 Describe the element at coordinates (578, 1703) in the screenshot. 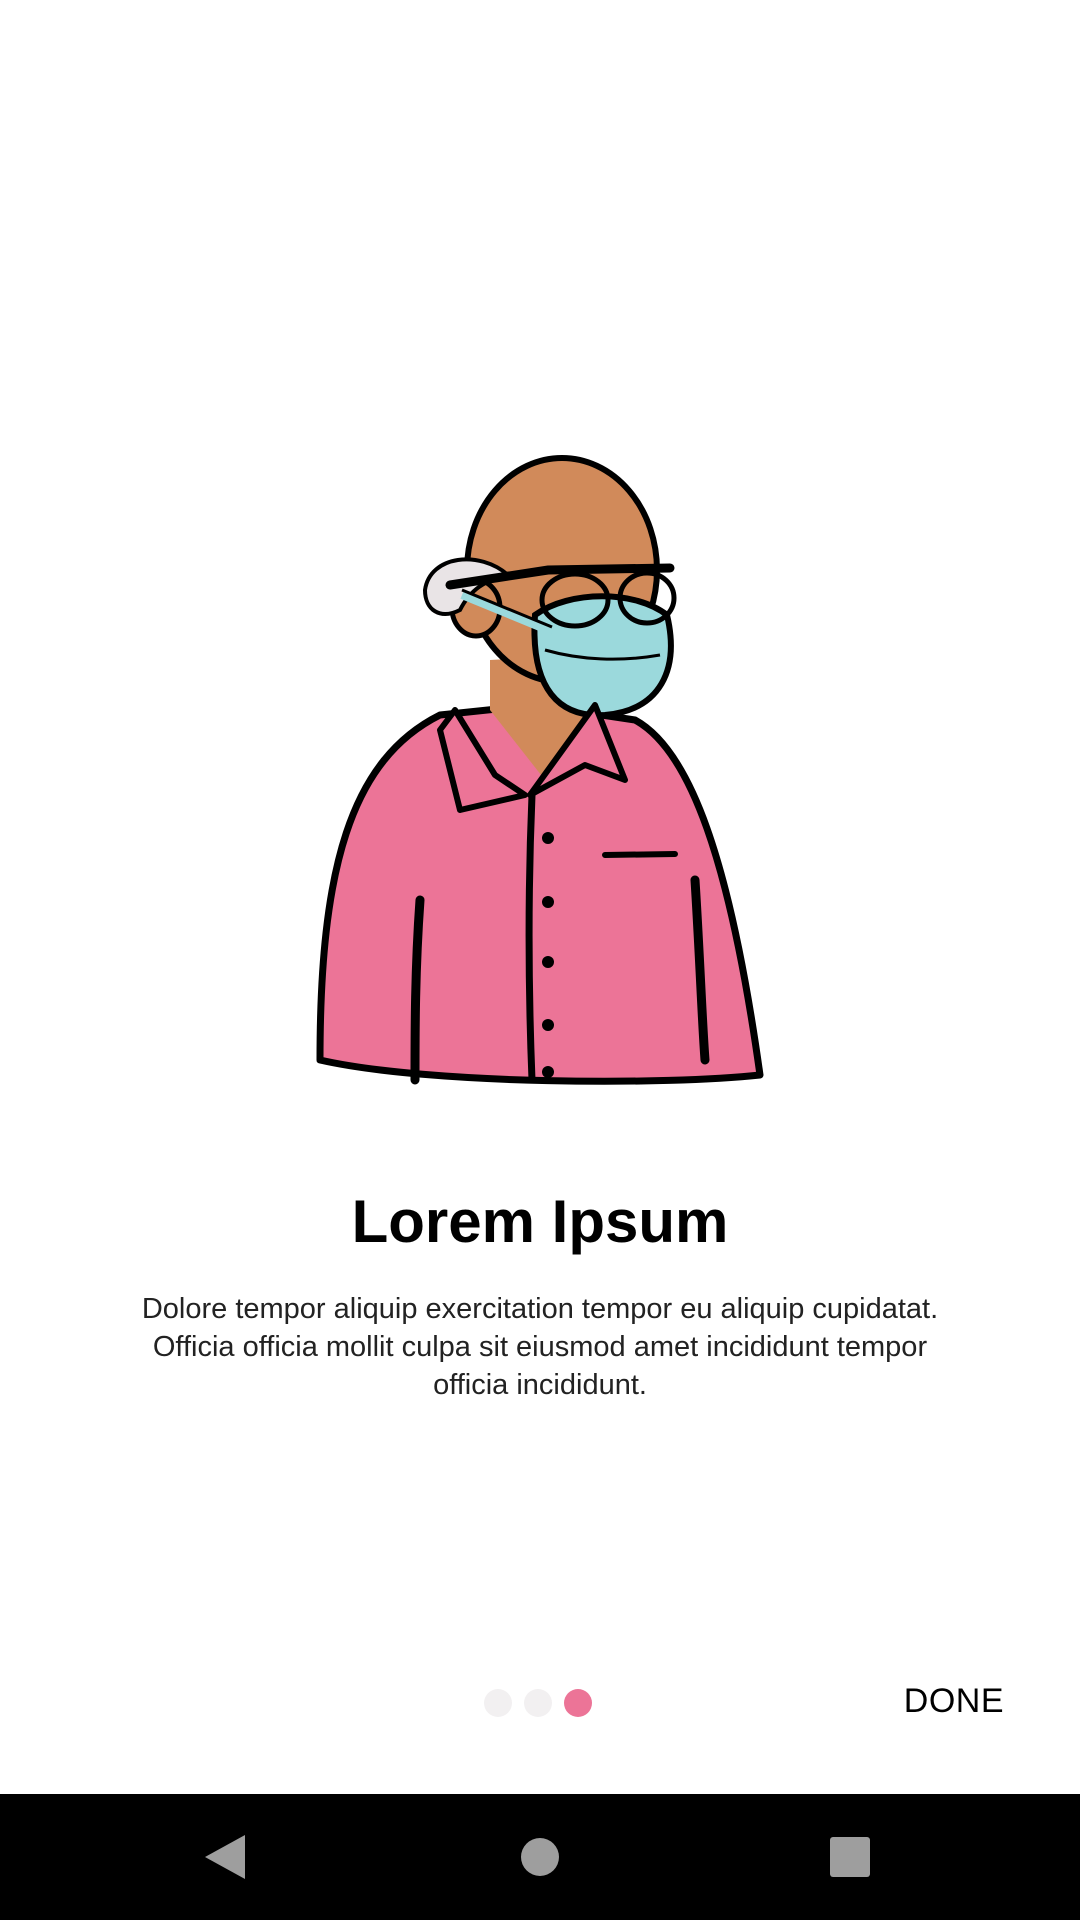

I see `page-dot-3-active` at that location.